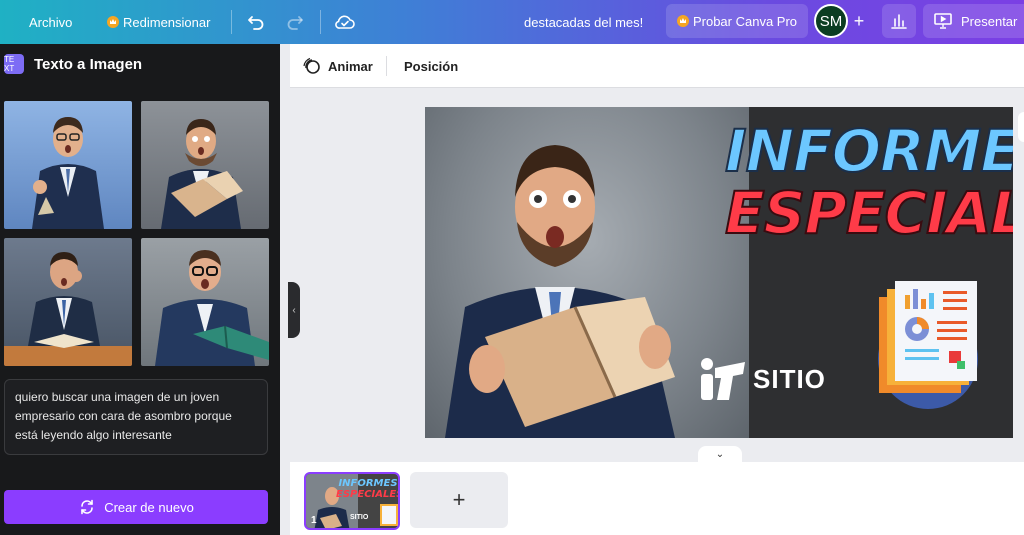  Describe the element at coordinates (368, 494) in the screenshot. I see `thumb-headline-2: ESPECIALES` at that location.